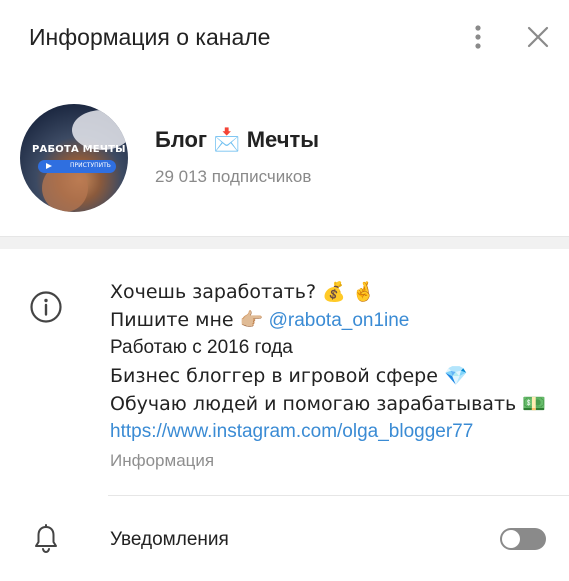 This screenshot has width=569, height=581. Describe the element at coordinates (284, 38) in the screenshot. I see `header: Информация о канале` at that location.